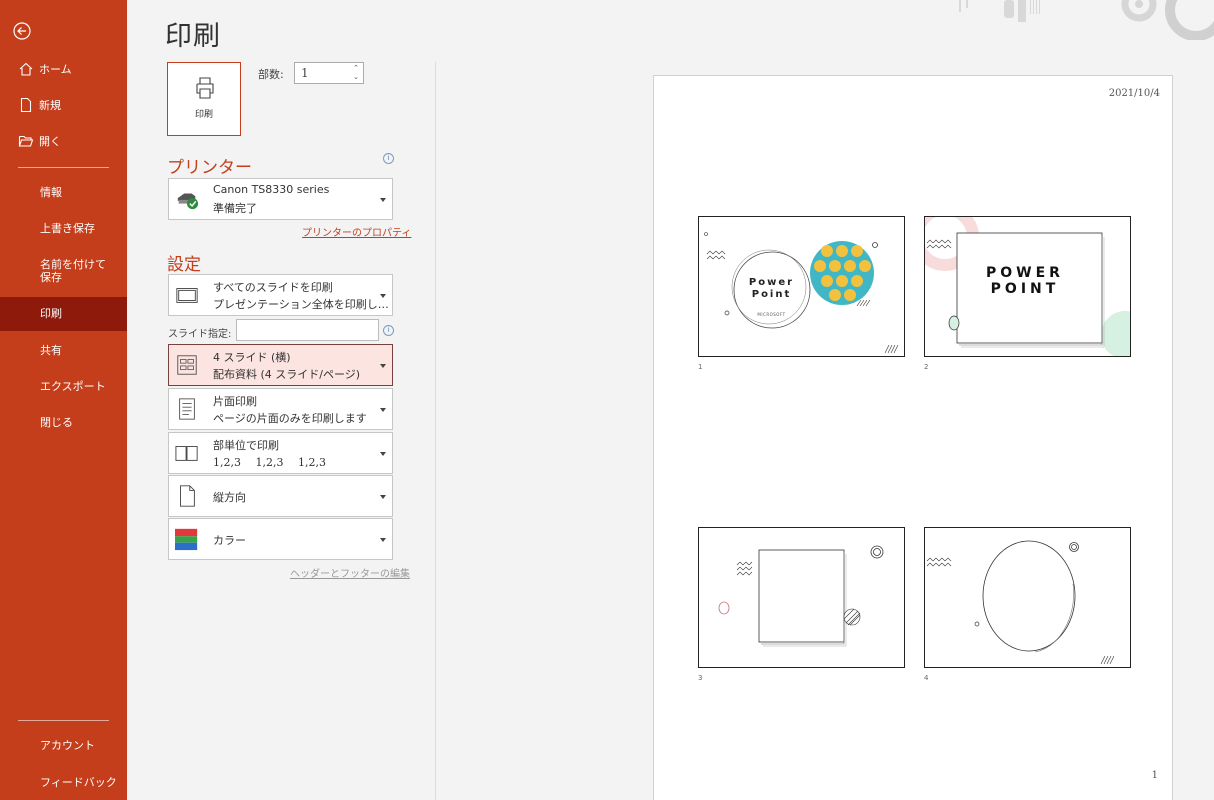 This screenshot has width=1214, height=800. I want to click on back-arrow-icon, so click(22, 31).